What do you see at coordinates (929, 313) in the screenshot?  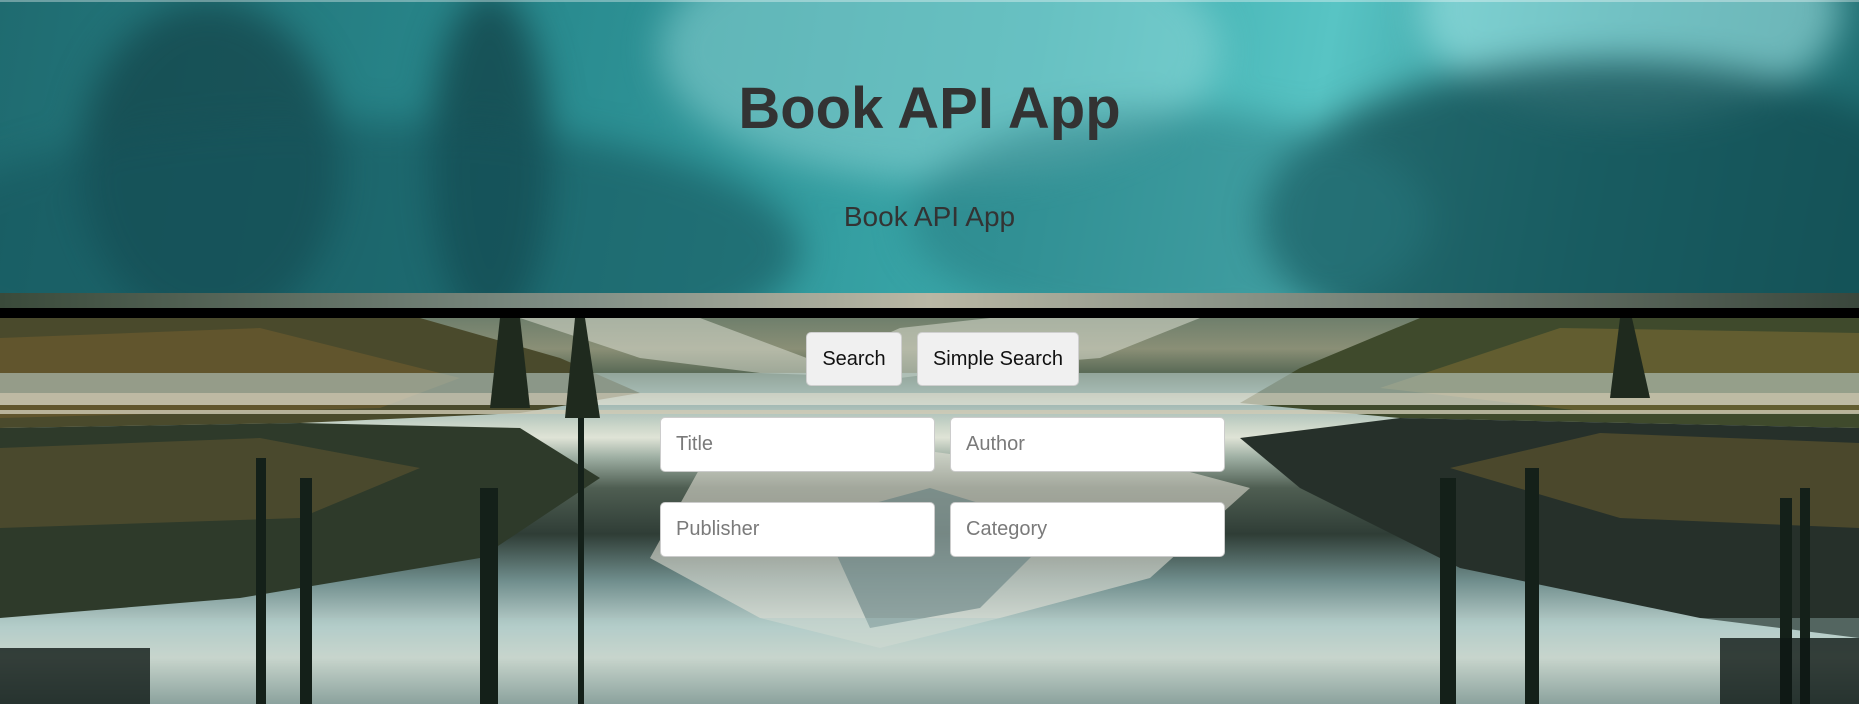 I see `header-divider` at bounding box center [929, 313].